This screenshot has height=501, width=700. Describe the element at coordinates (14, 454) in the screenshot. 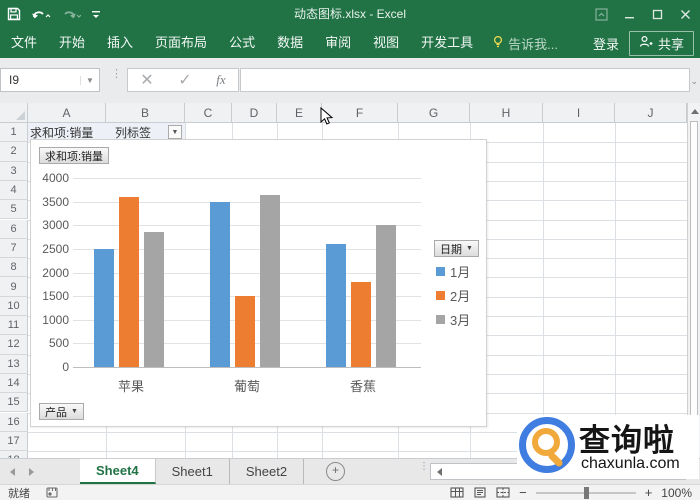

I see `row-header-18: 18` at that location.